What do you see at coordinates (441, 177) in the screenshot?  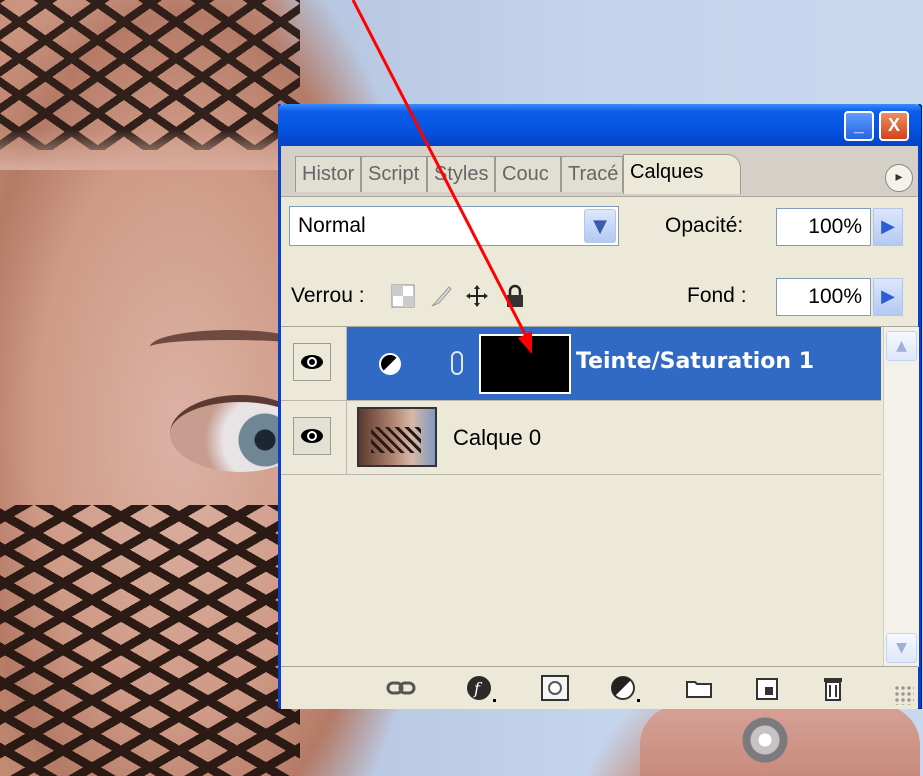 I see `annotation-arrow` at bounding box center [441, 177].